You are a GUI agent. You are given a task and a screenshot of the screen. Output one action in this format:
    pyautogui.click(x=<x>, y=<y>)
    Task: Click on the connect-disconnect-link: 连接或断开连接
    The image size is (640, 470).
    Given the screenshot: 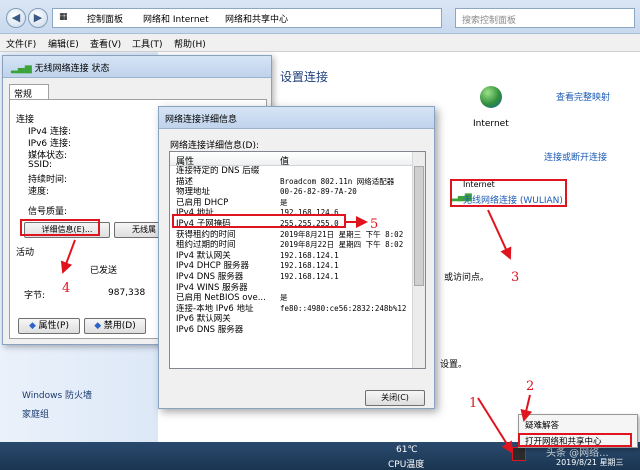 What is the action you would take?
    pyautogui.click(x=575, y=156)
    